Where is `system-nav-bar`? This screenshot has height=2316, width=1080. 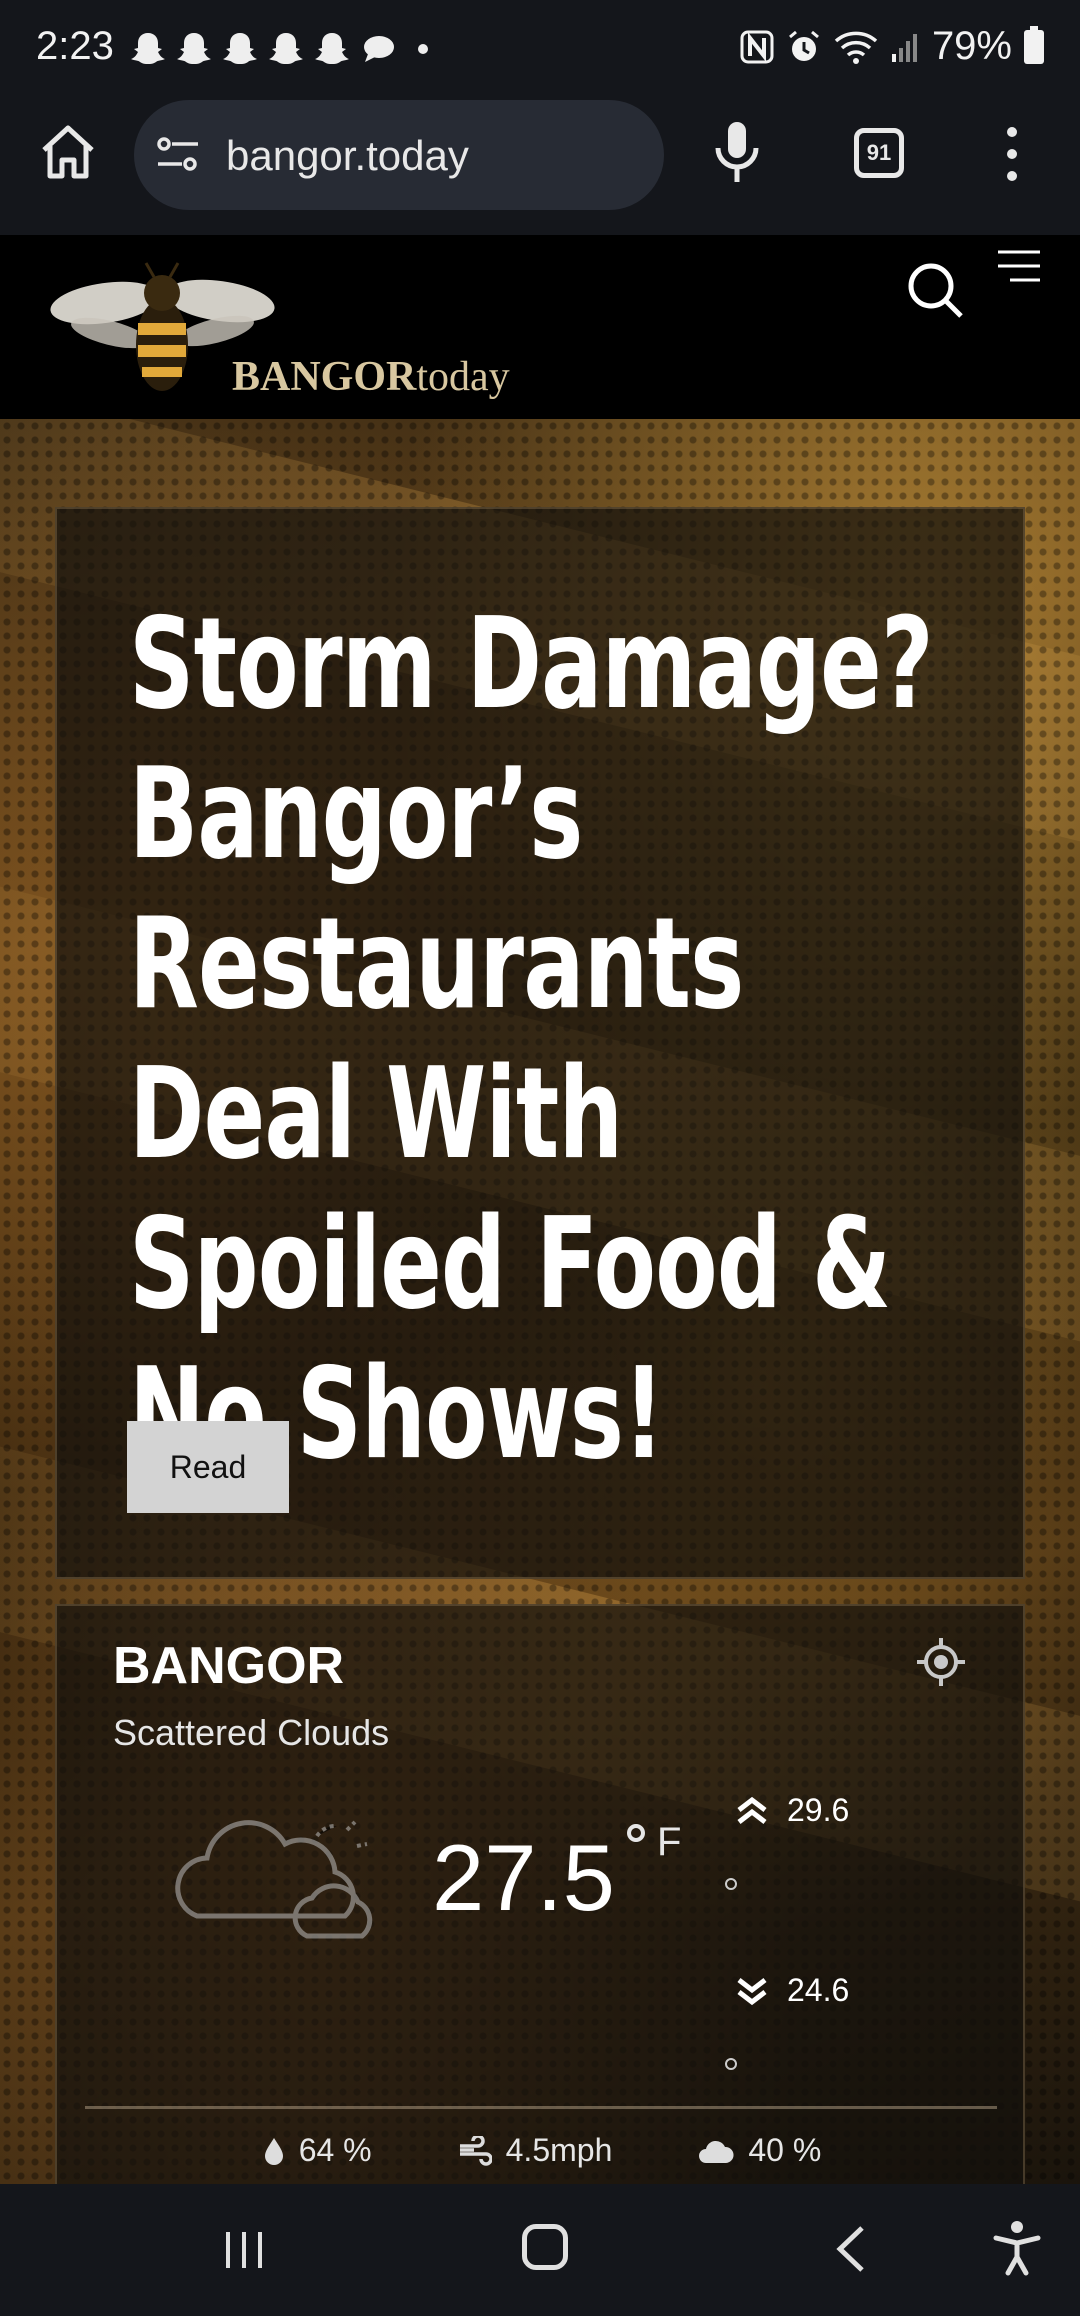
system-nav-bar is located at coordinates (540, 2250).